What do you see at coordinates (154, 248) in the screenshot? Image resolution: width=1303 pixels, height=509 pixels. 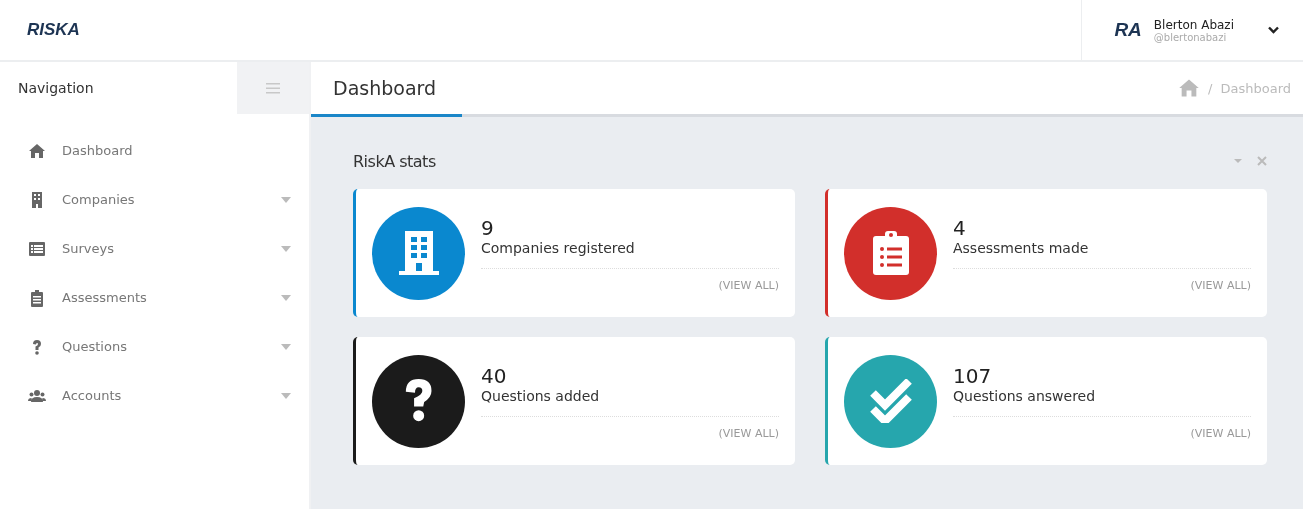 I see `sidebar-item: Surveys` at bounding box center [154, 248].